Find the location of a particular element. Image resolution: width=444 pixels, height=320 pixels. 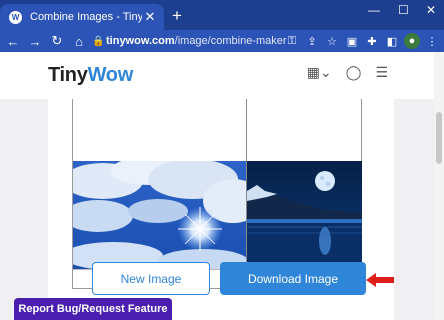

share-icon: ⇪ is located at coordinates (312, 41).